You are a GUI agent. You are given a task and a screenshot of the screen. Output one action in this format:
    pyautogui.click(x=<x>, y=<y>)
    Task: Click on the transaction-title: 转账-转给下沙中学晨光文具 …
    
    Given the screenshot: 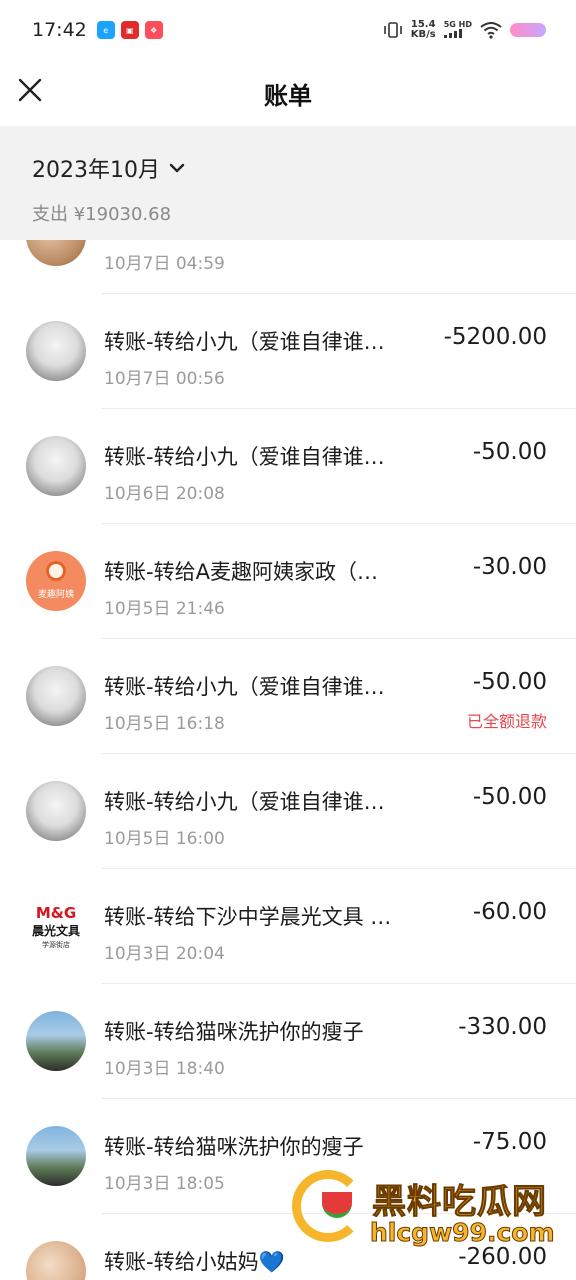 What is the action you would take?
    pyautogui.click(x=248, y=917)
    